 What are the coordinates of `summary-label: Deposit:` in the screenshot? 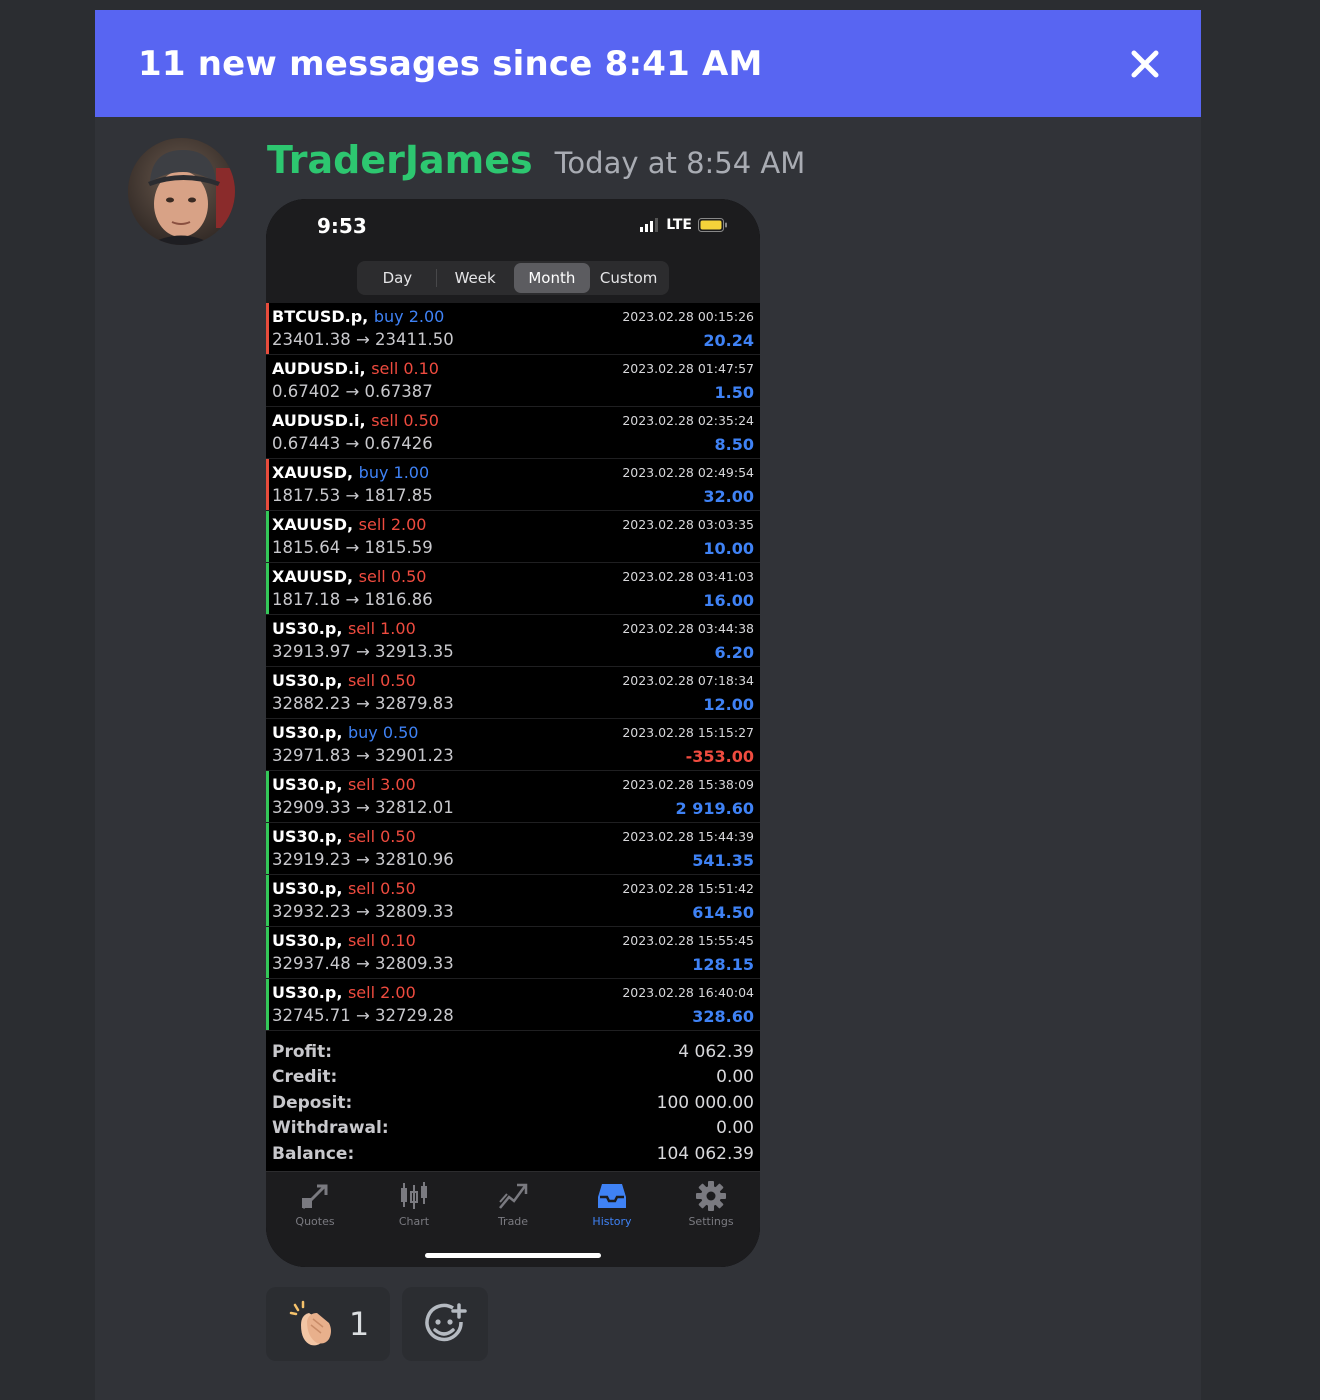 It's located at (312, 1102).